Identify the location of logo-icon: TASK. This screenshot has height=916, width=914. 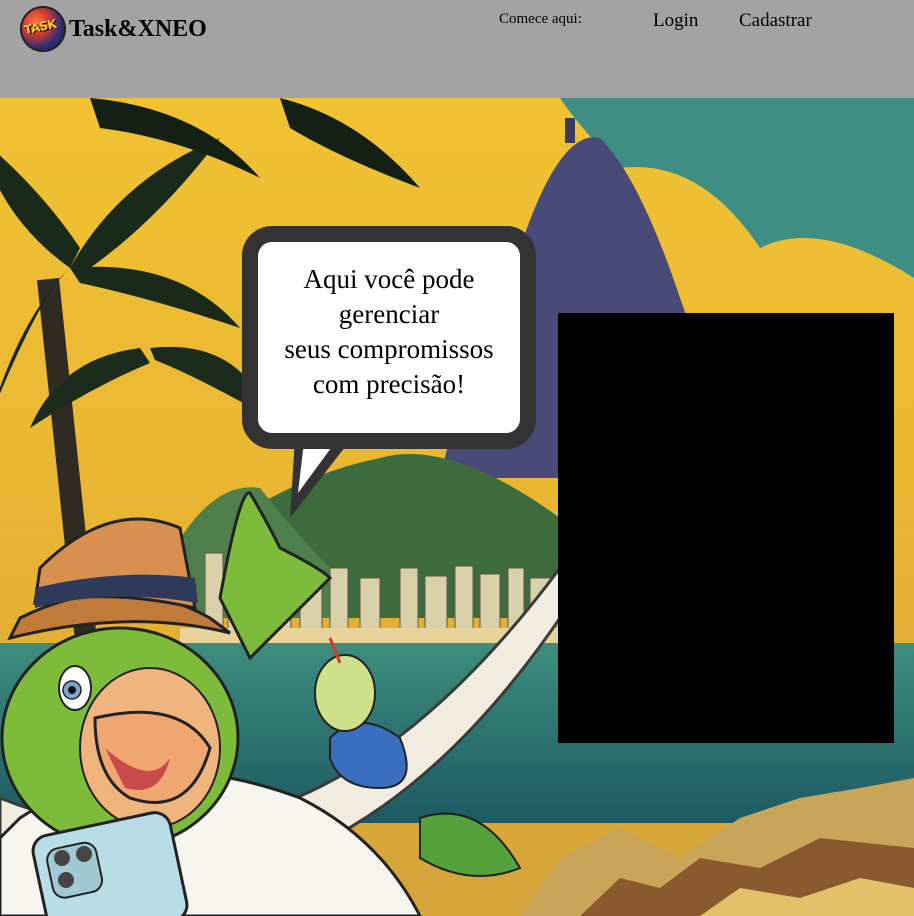
(43, 29).